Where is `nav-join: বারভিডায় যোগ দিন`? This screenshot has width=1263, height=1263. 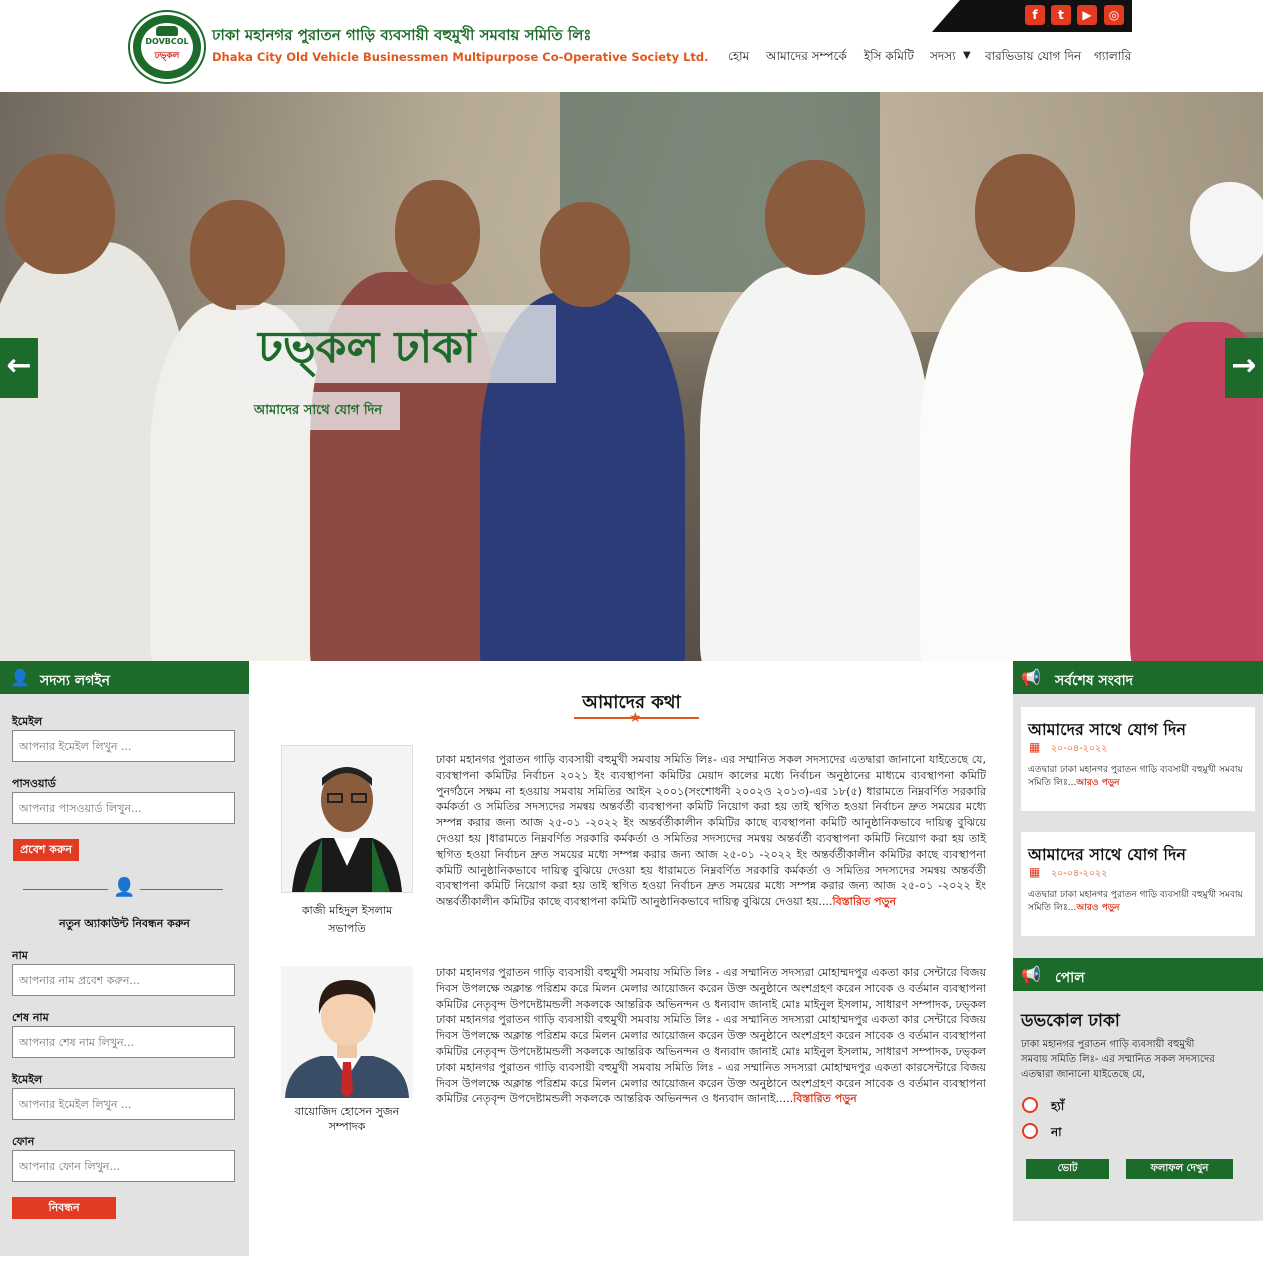 nav-join: বারভিডায় যোগ দিন is located at coordinates (1033, 57).